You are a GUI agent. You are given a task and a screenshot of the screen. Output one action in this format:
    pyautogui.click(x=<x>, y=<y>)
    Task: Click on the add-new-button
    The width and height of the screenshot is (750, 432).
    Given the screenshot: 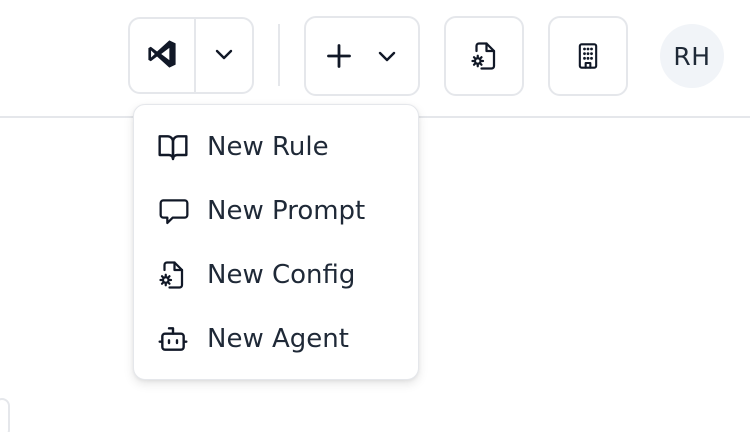 What is the action you would take?
    pyautogui.click(x=362, y=56)
    